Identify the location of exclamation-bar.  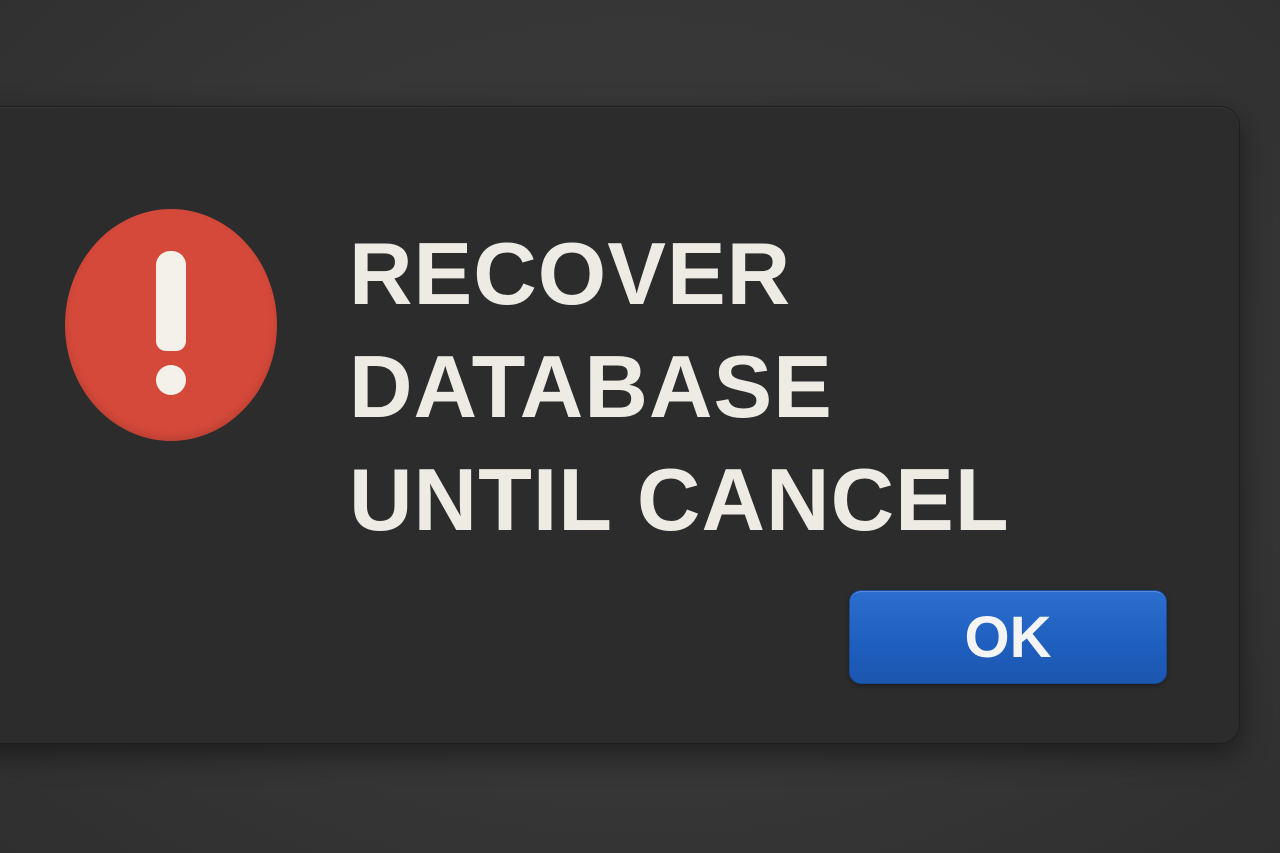
(171, 301).